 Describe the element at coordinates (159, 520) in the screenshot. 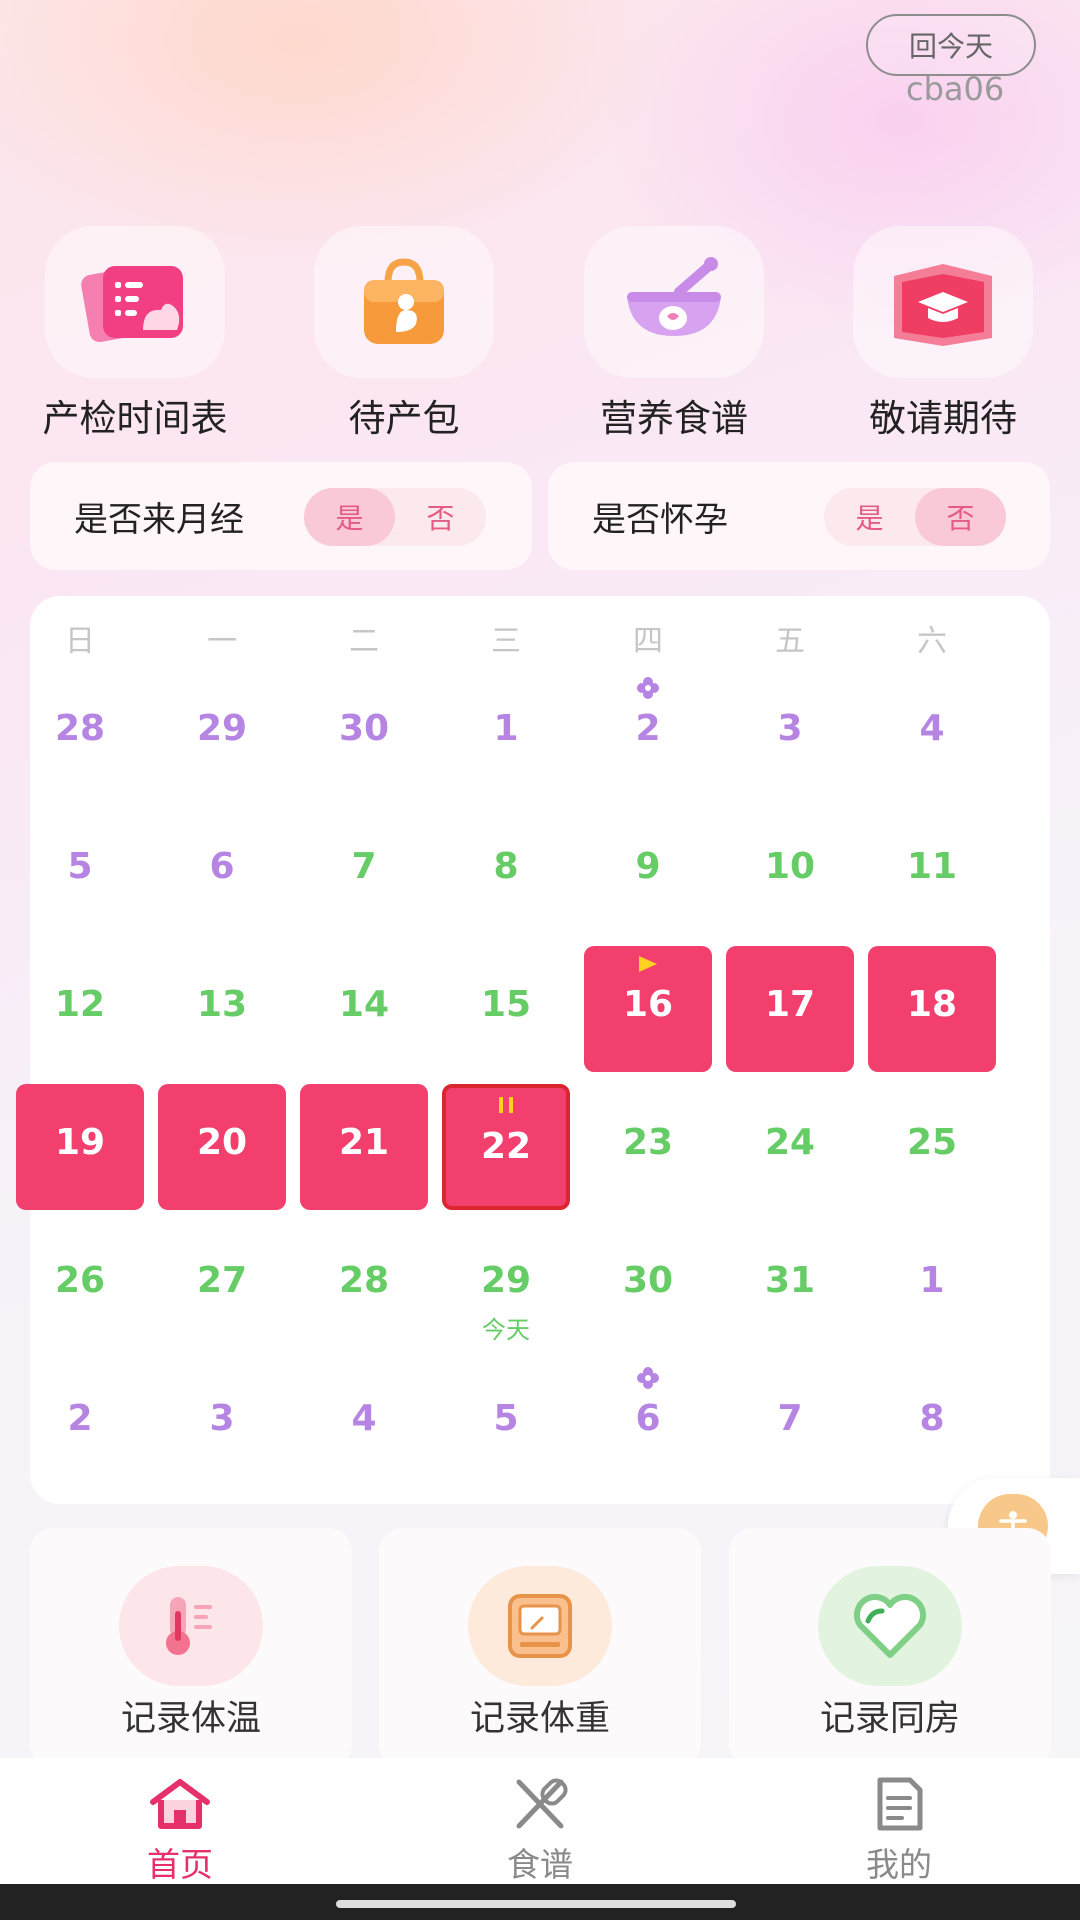

I see `period-toggle-label: 是否来月经` at that location.